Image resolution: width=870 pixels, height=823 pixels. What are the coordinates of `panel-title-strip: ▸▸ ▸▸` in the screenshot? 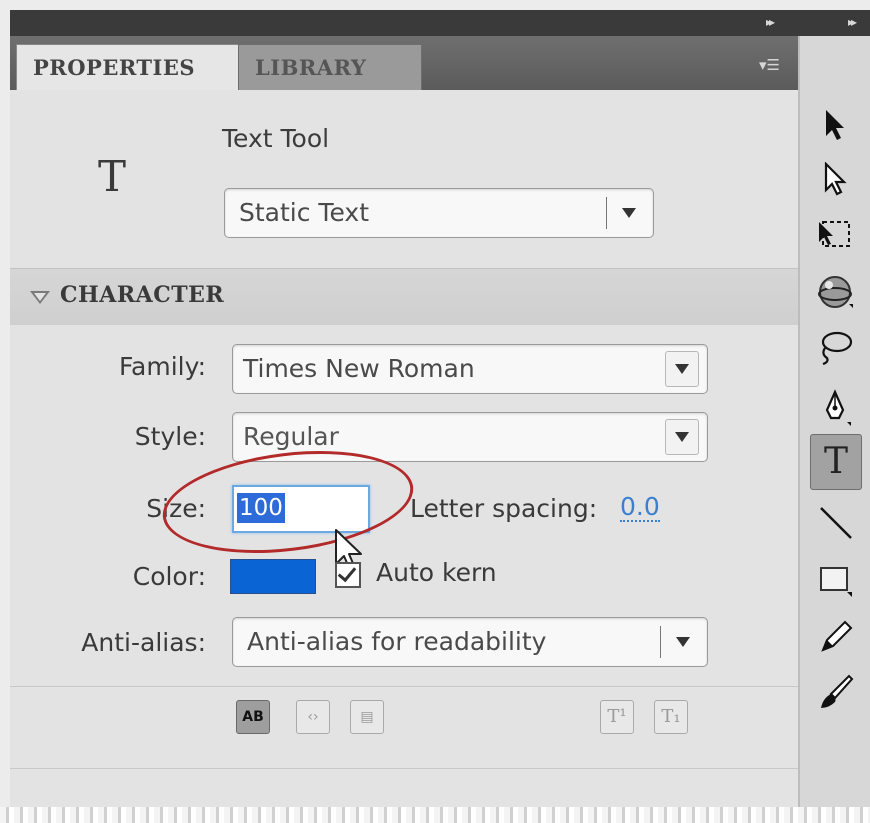 It's located at (440, 23).